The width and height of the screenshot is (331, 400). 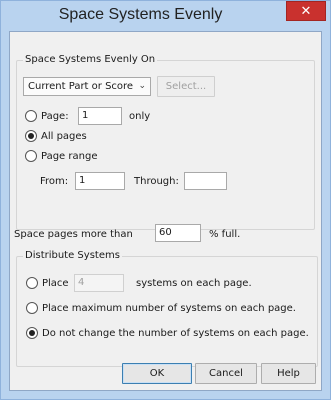 What do you see at coordinates (288, 373) in the screenshot?
I see `help-button: Help` at bounding box center [288, 373].